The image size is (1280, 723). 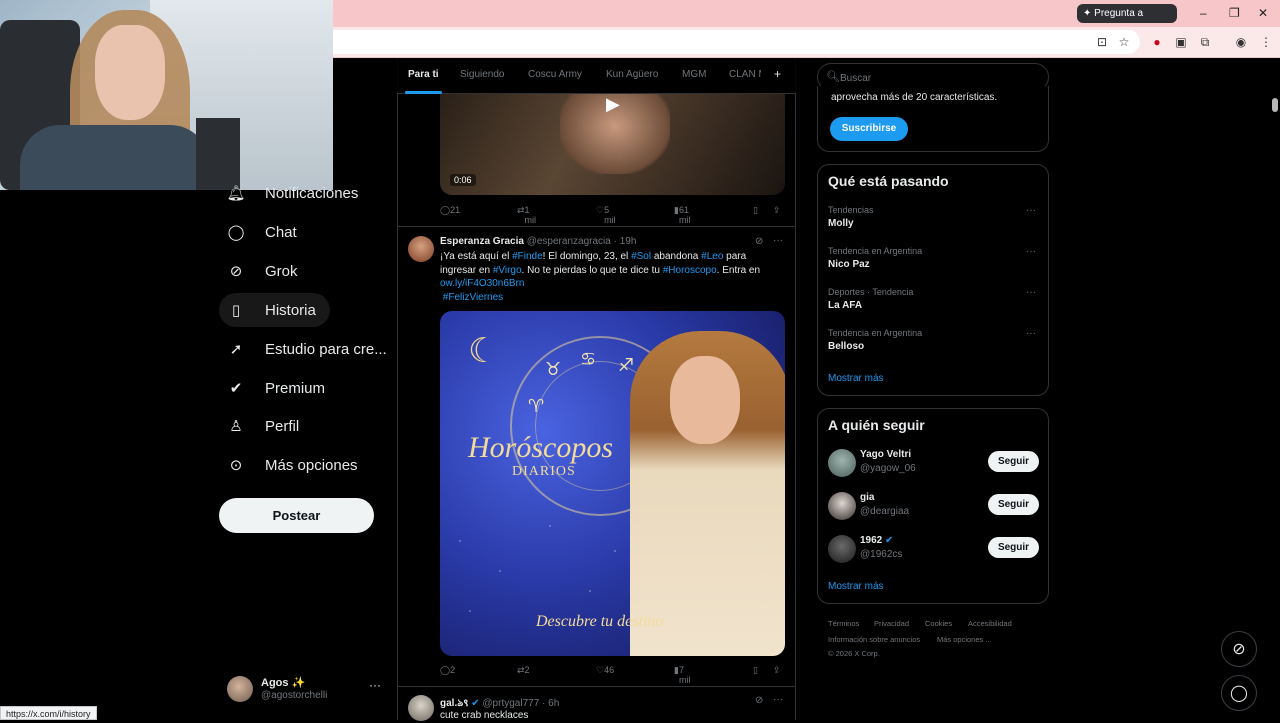 What do you see at coordinates (990, 623) in the screenshot?
I see `footer-link: Accesibilidad` at bounding box center [990, 623].